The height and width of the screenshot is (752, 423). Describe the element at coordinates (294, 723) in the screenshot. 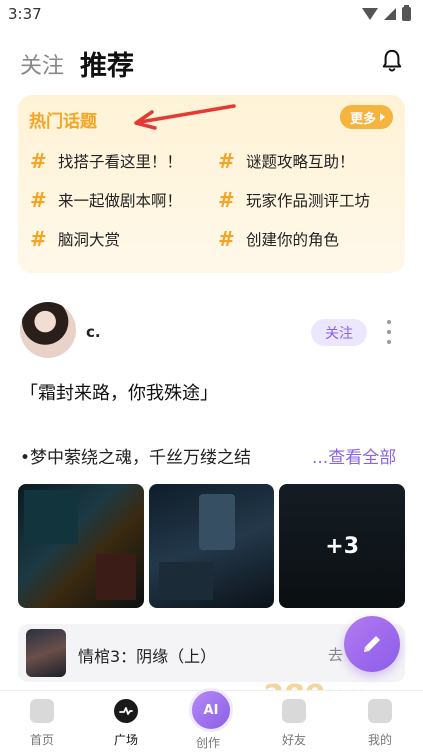

I see `nav-item-friends: 好友` at that location.